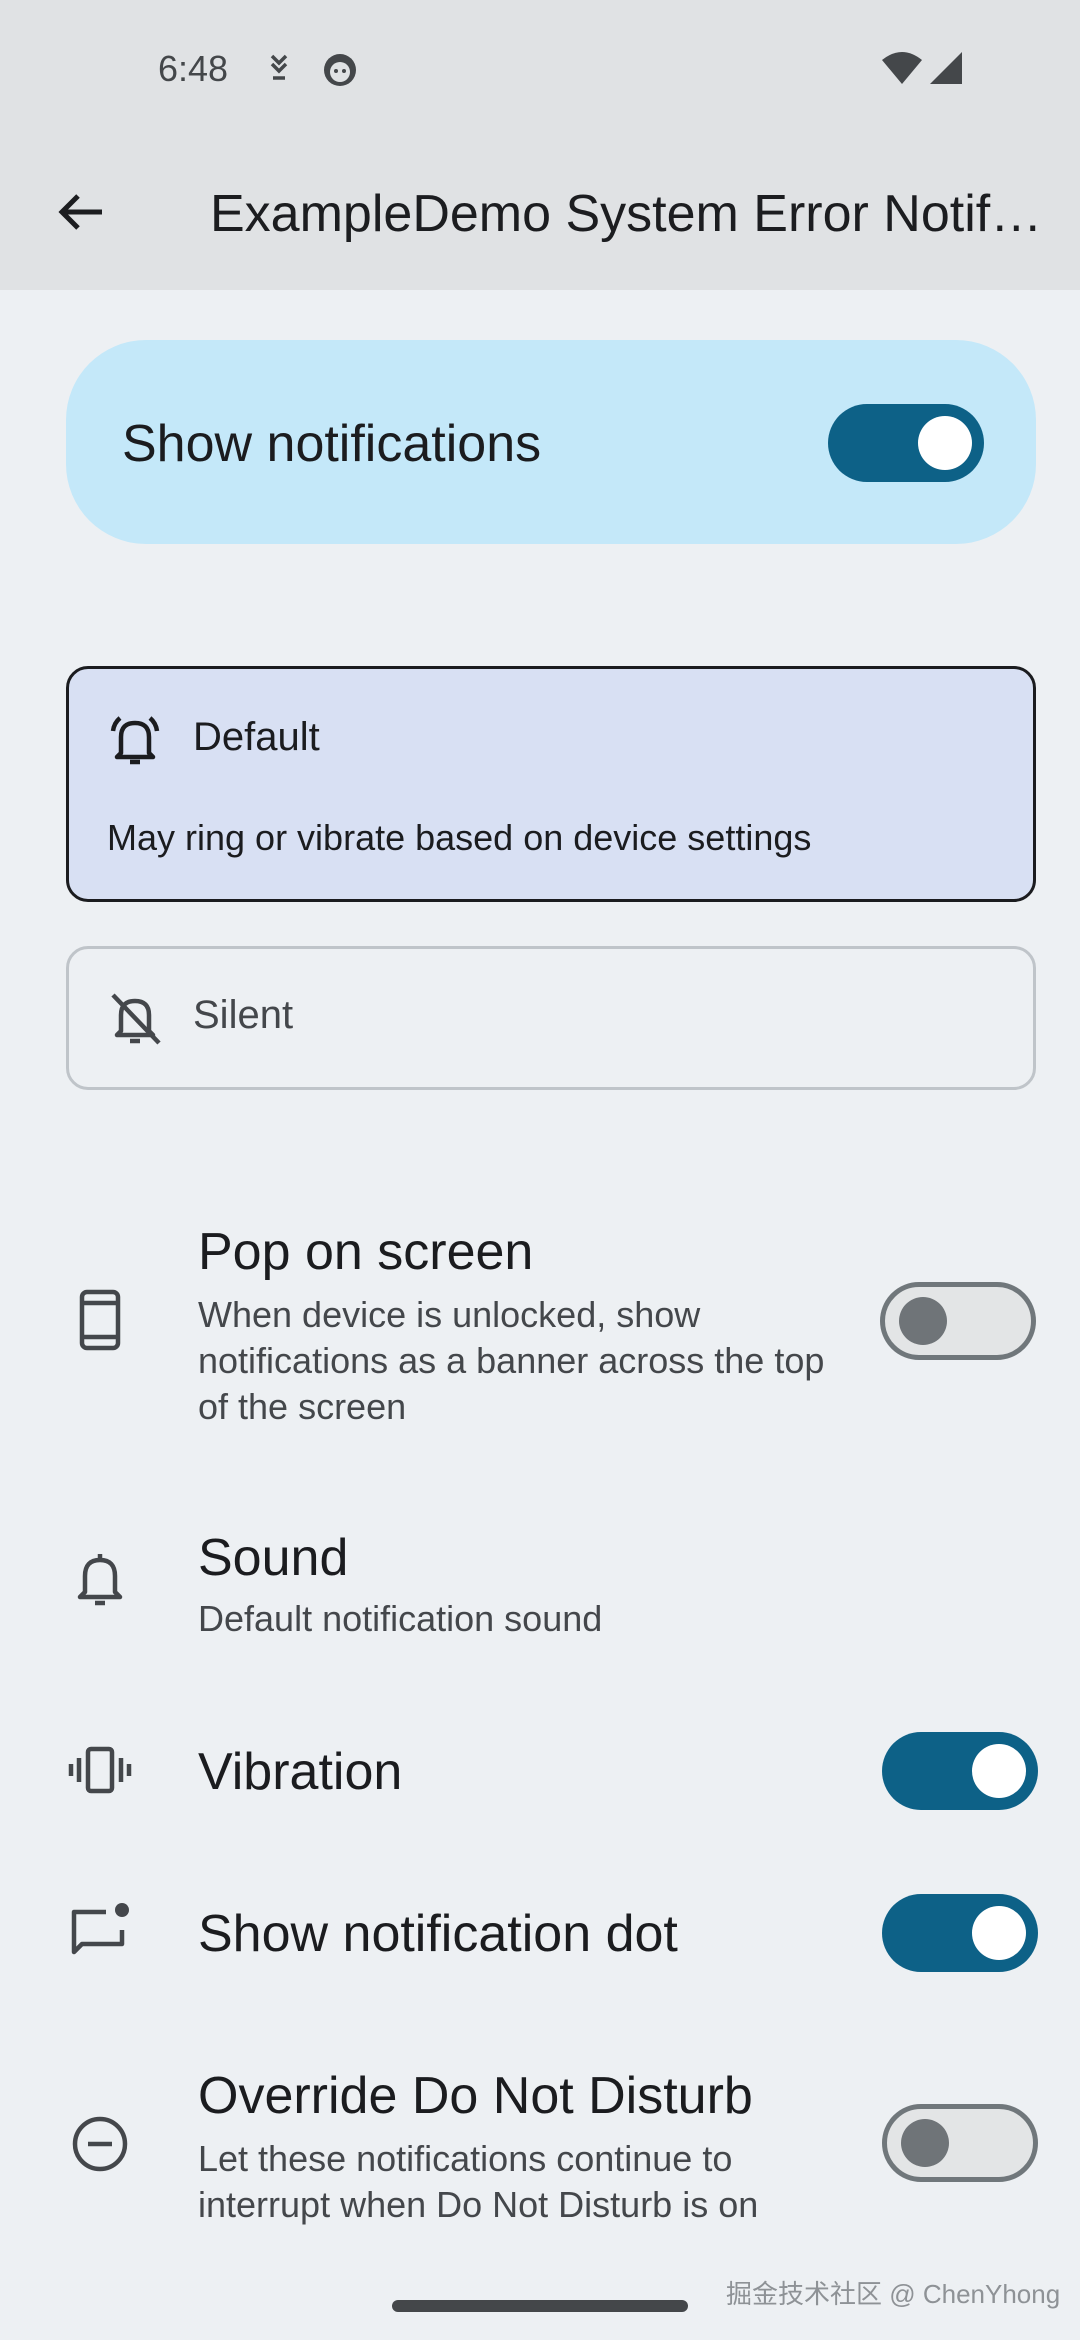 Image resolution: width=1080 pixels, height=2340 pixels. I want to click on wifi-icon, so click(902, 70).